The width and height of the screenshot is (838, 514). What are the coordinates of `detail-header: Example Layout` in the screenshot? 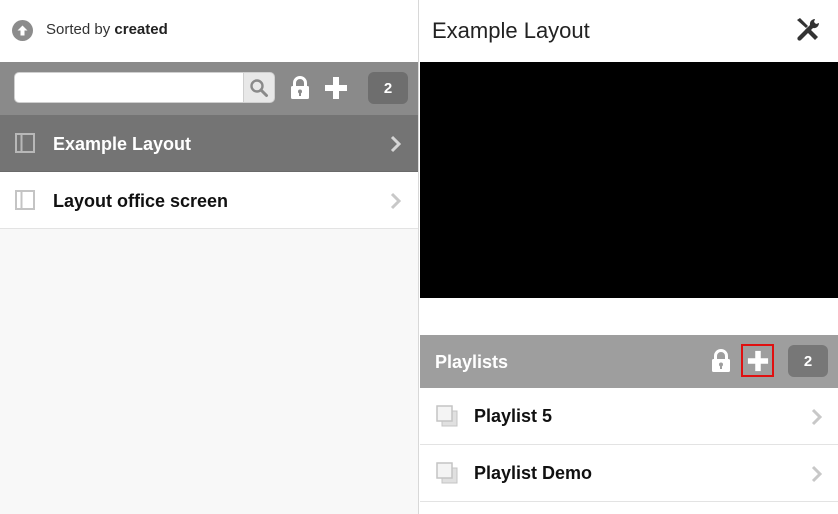 It's located at (628, 31).